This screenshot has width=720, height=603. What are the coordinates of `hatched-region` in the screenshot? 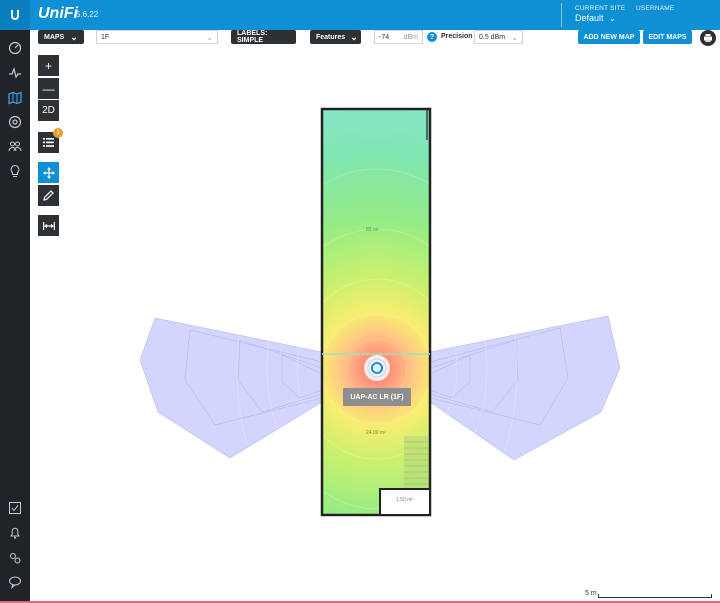 It's located at (416, 462).